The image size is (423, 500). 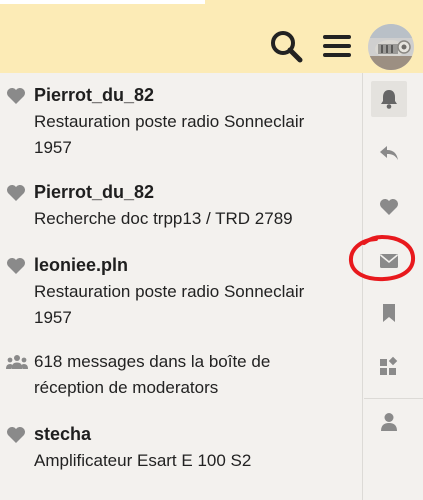 What do you see at coordinates (391, 47) in the screenshot?
I see `user-avatar` at bounding box center [391, 47].